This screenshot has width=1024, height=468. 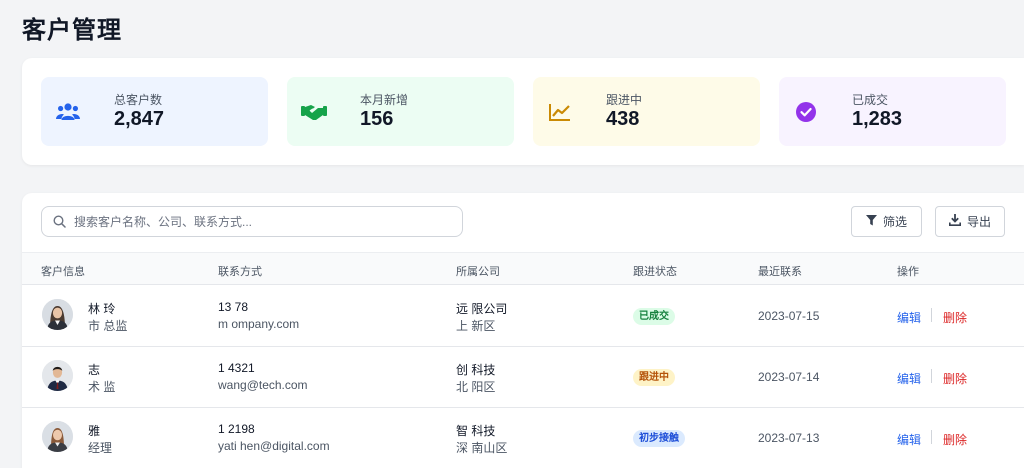 I want to click on last-contact-date: 2023-07-13, so click(x=789, y=438).